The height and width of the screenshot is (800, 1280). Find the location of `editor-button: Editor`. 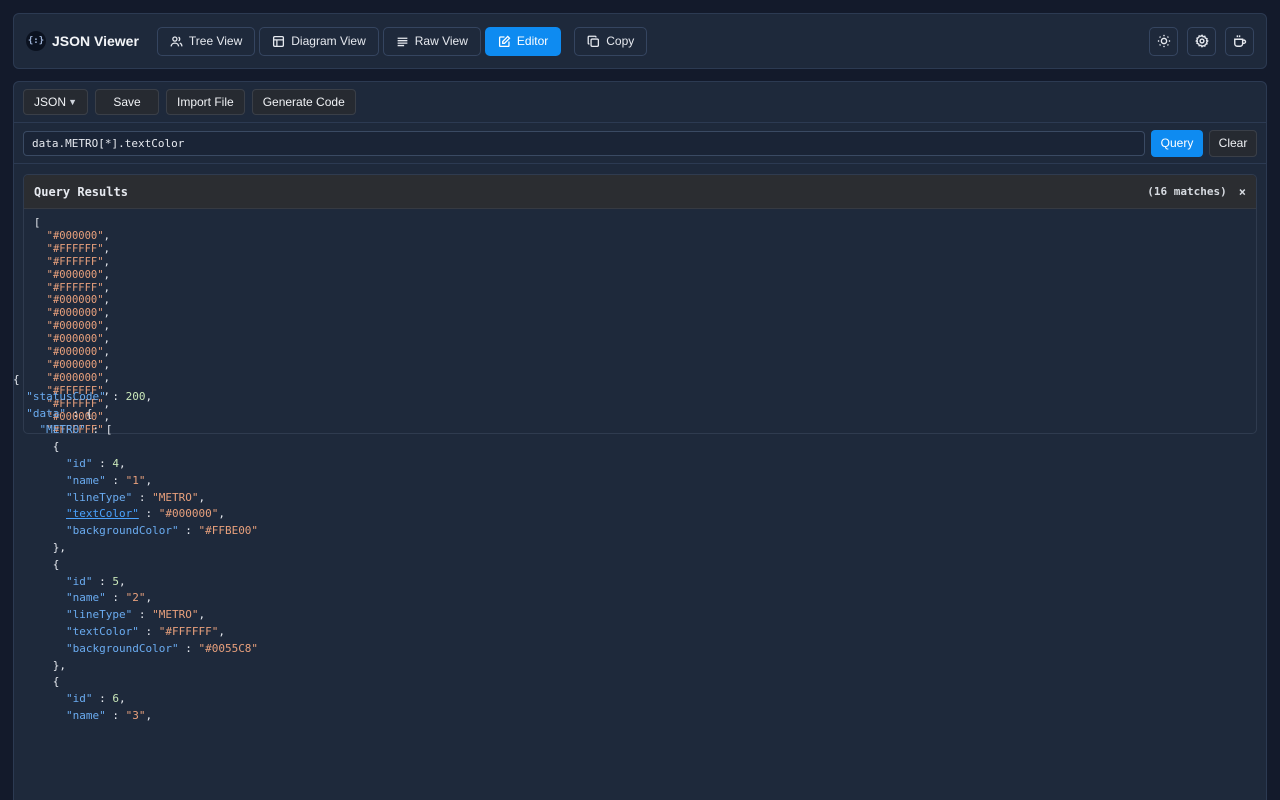

editor-button: Editor is located at coordinates (523, 41).